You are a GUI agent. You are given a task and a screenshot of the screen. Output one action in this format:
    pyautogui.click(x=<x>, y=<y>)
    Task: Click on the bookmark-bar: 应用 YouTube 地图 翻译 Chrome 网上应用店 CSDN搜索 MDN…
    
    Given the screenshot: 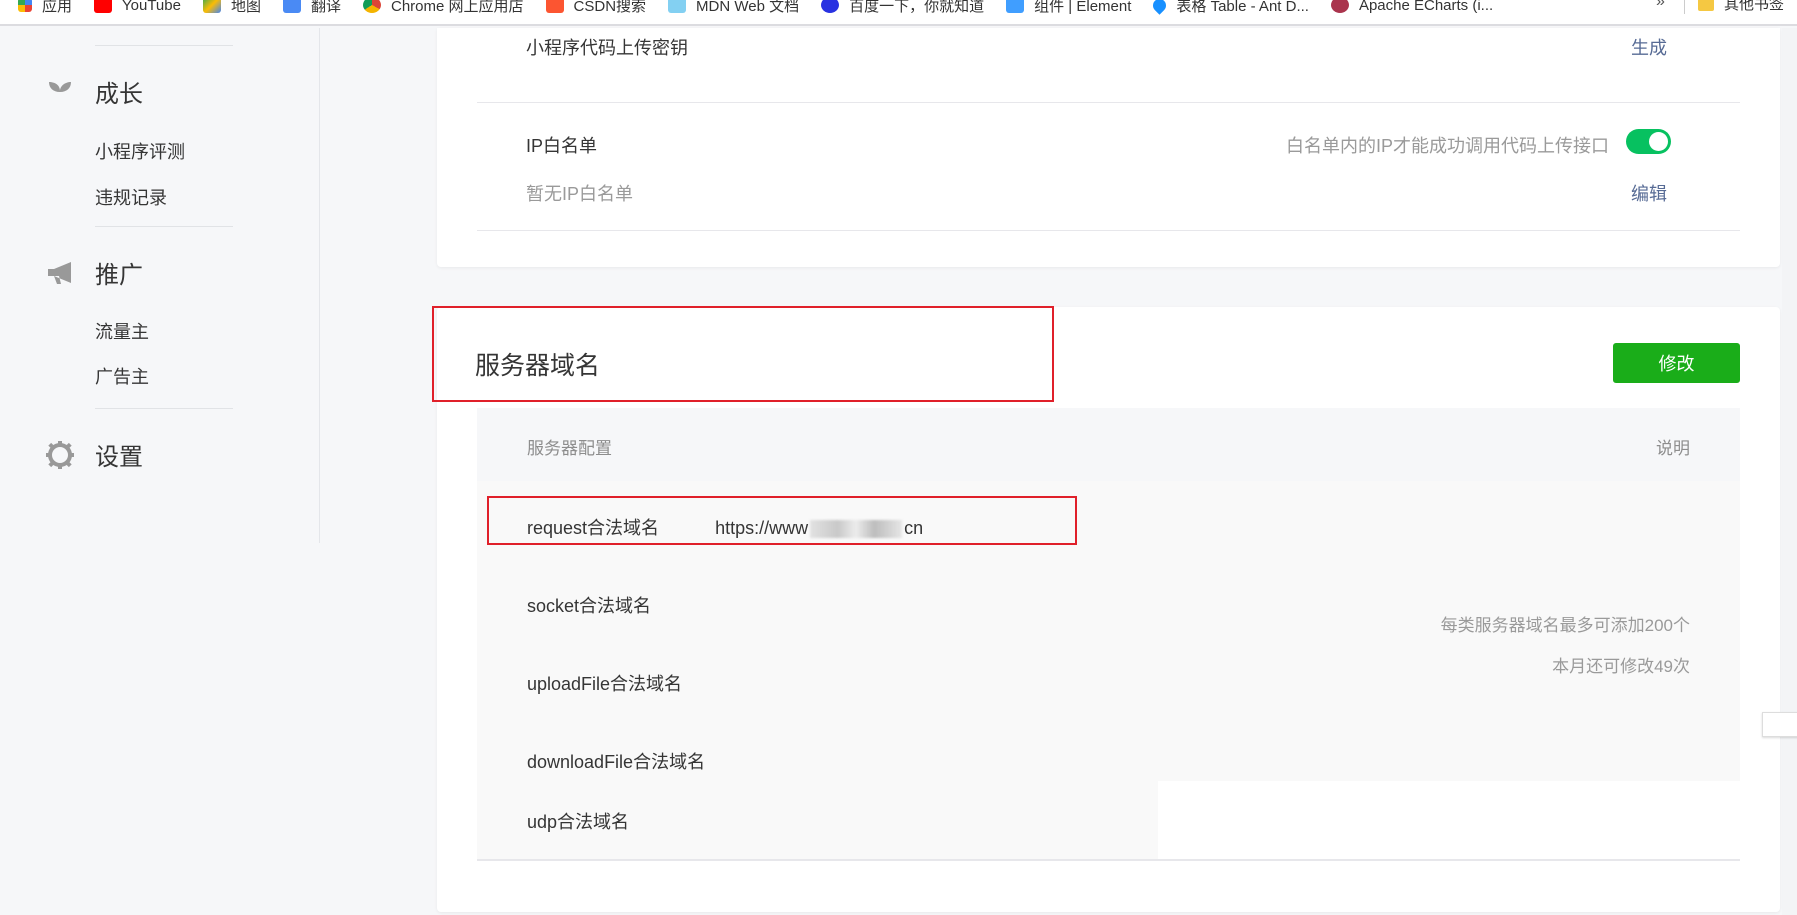 What is the action you would take?
    pyautogui.click(x=898, y=13)
    